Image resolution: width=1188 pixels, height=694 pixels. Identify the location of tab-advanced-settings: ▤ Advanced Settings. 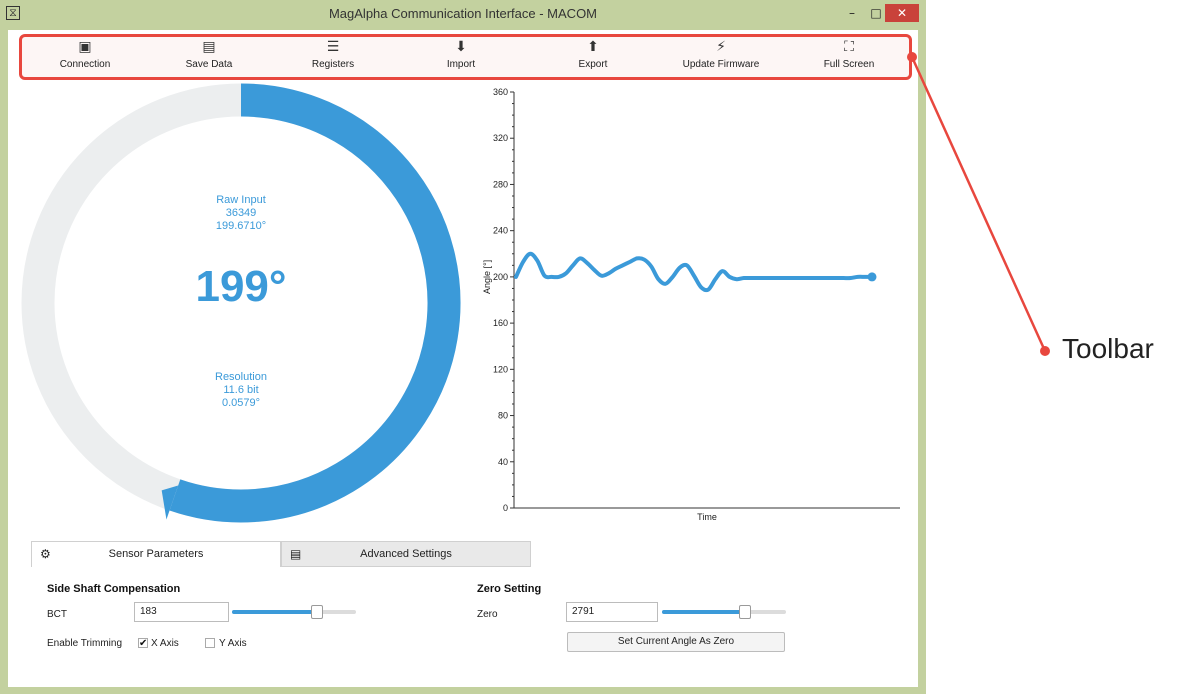
(406, 554).